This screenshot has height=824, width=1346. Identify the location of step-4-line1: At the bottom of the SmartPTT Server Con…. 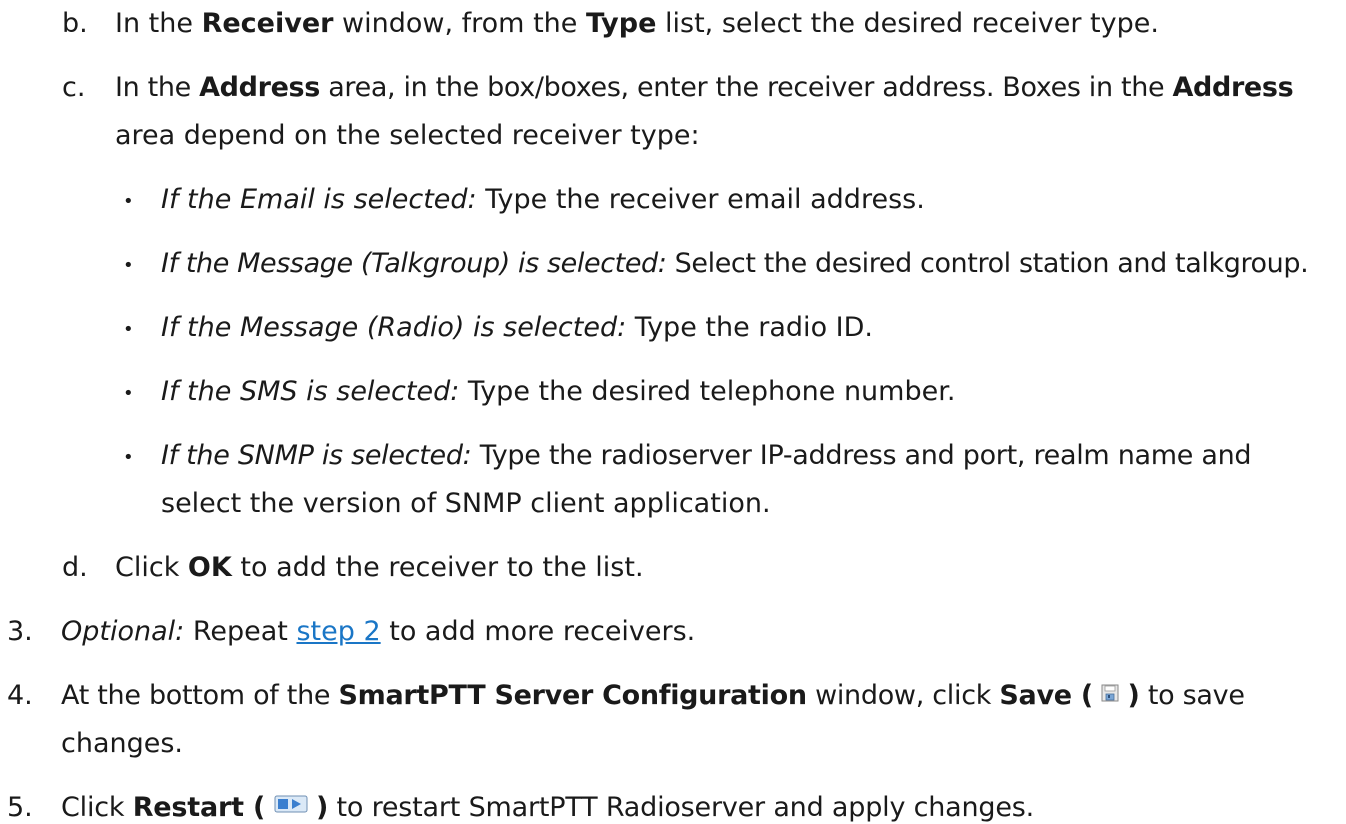
(653, 696).